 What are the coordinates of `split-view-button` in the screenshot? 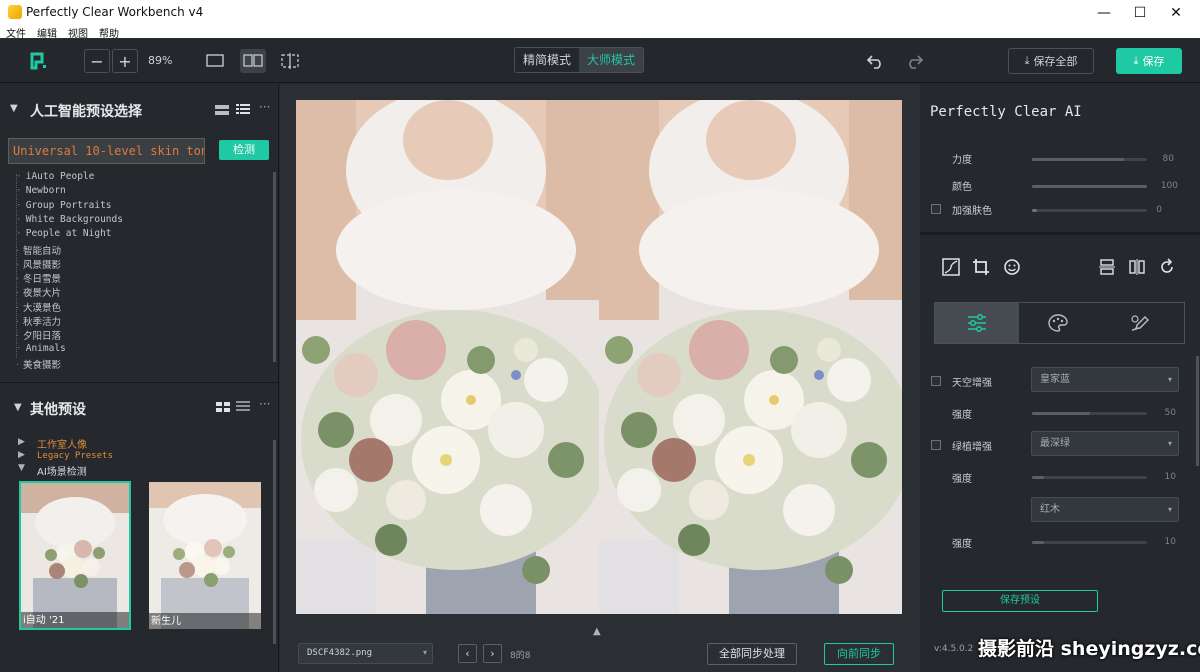 It's located at (253, 61).